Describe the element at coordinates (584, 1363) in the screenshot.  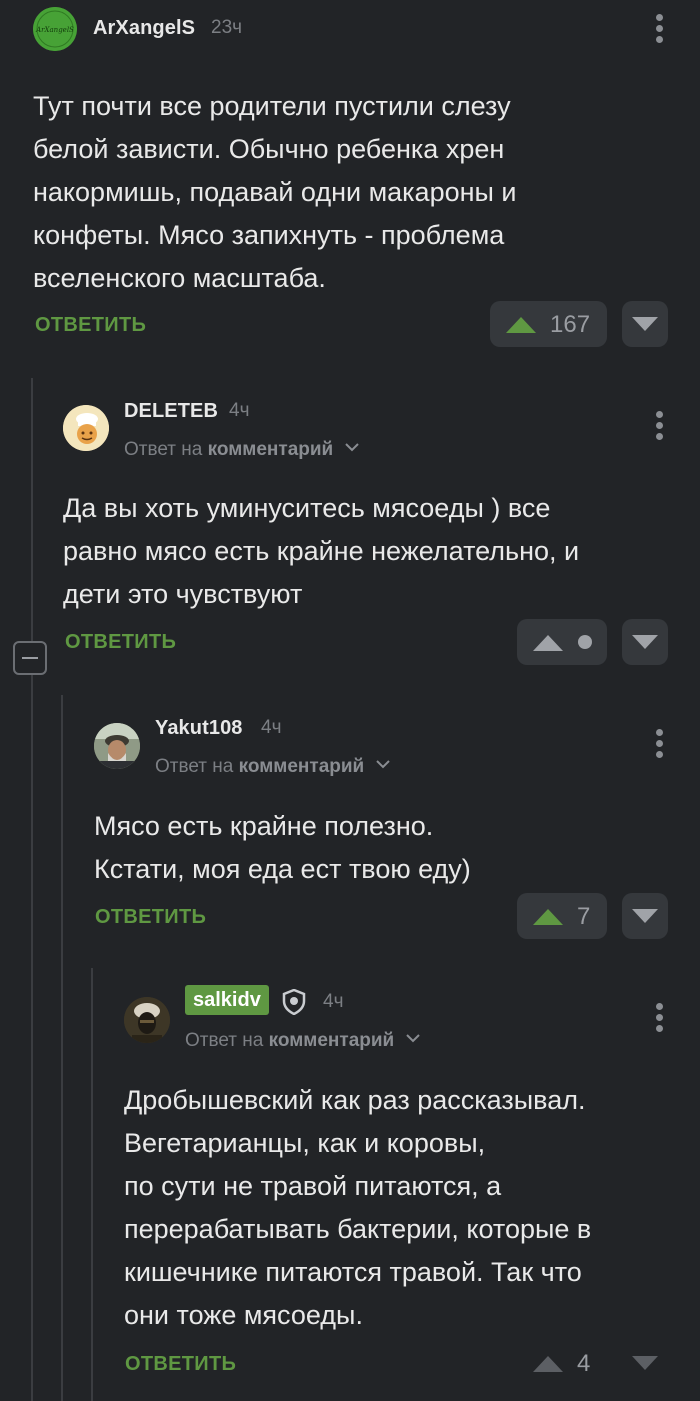
I see `rating-count: 4` at that location.